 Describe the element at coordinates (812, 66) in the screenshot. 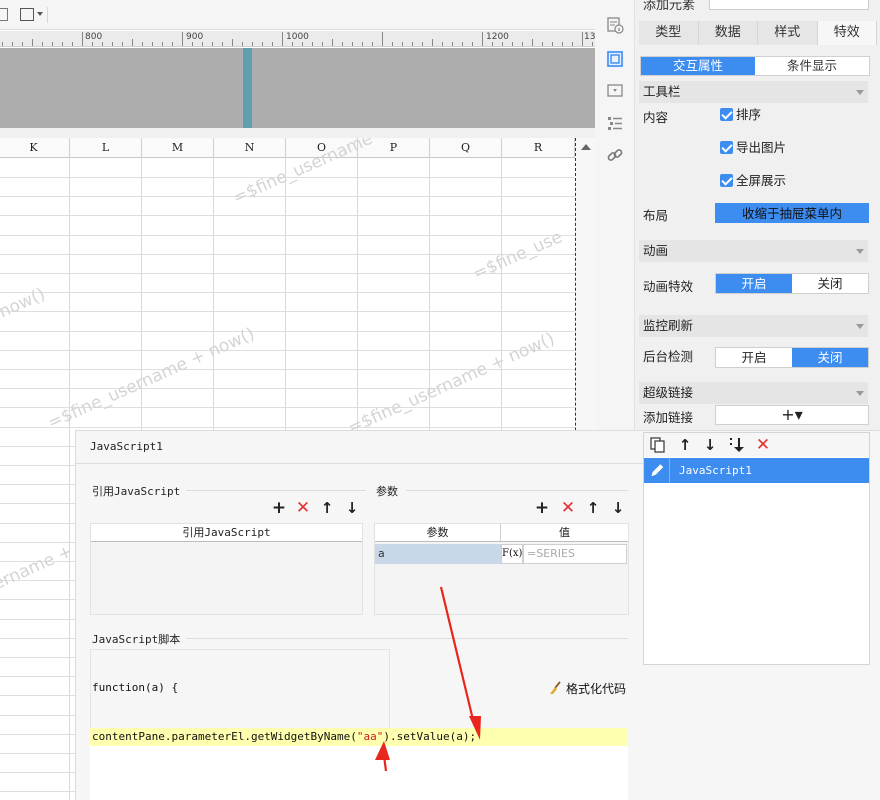

I see `subtab-condition-display: 条件显示` at that location.